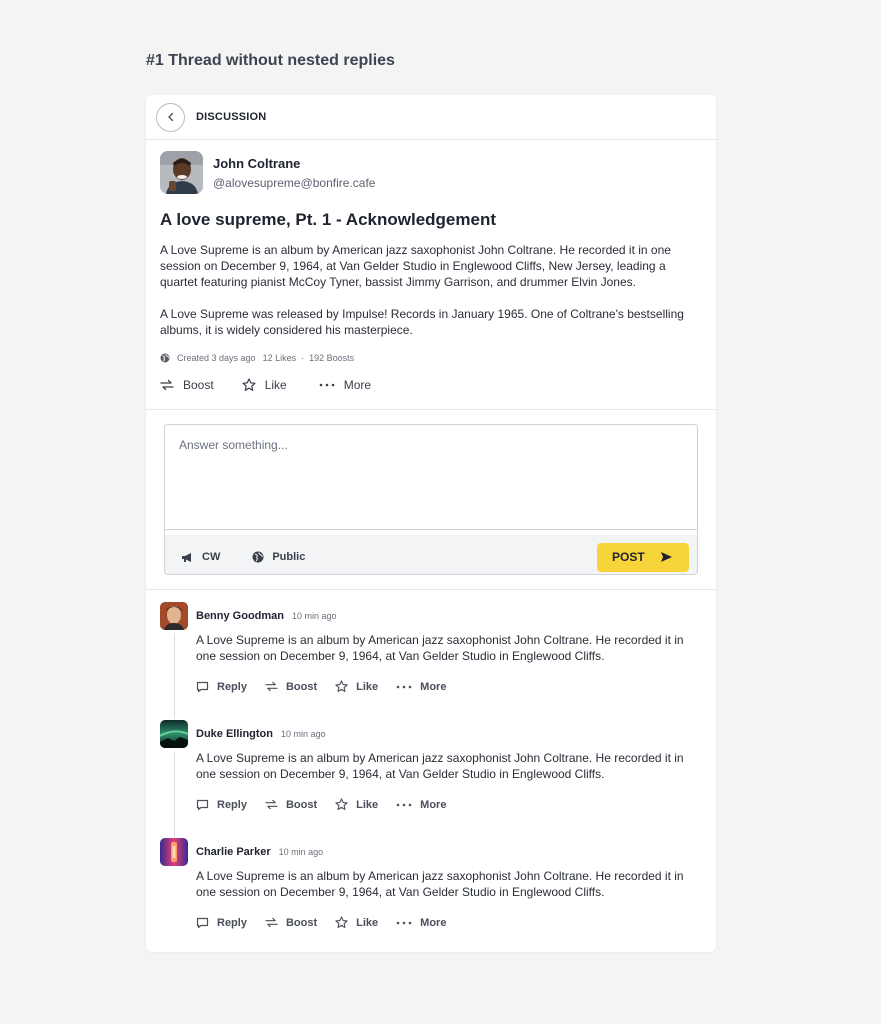  I want to click on back-button, so click(170, 117).